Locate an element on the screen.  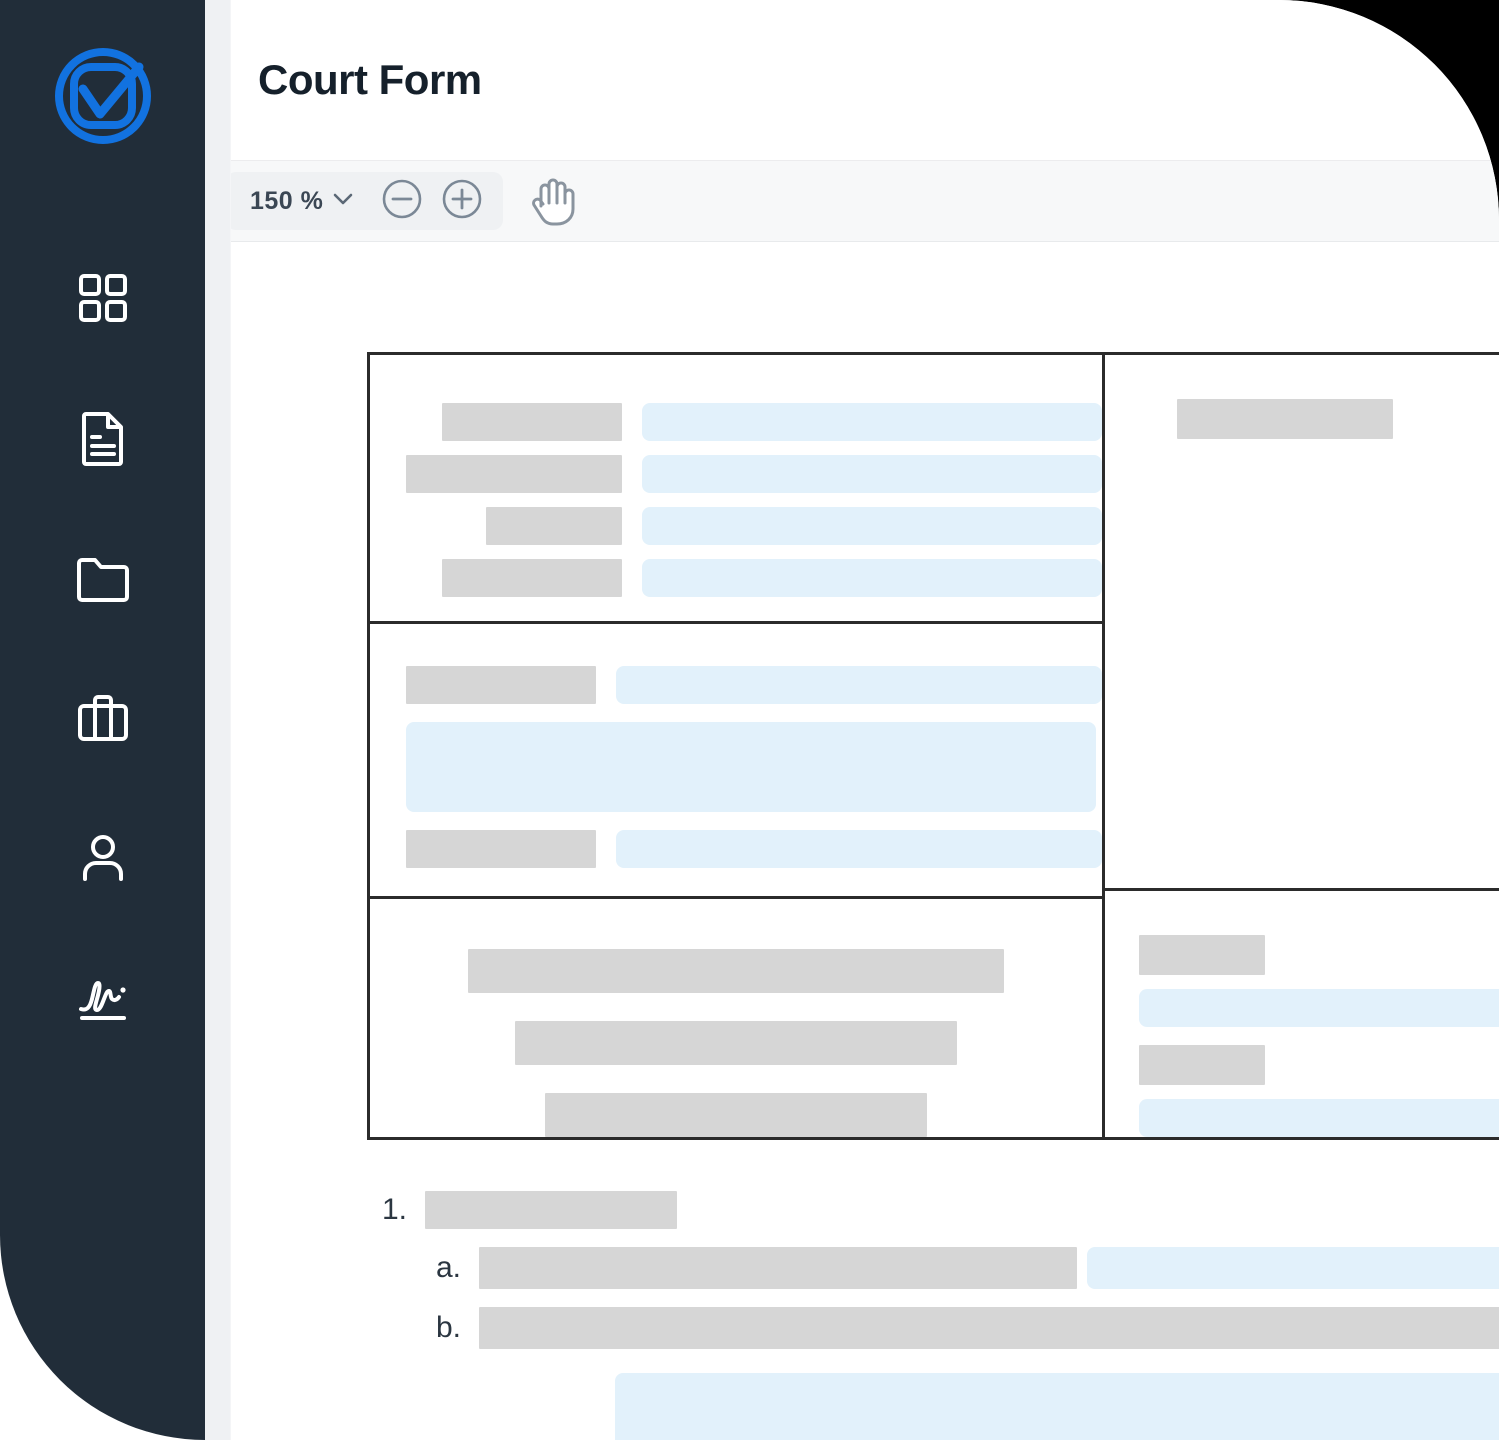
case-number-block-cell is located at coordinates (1302, 623).